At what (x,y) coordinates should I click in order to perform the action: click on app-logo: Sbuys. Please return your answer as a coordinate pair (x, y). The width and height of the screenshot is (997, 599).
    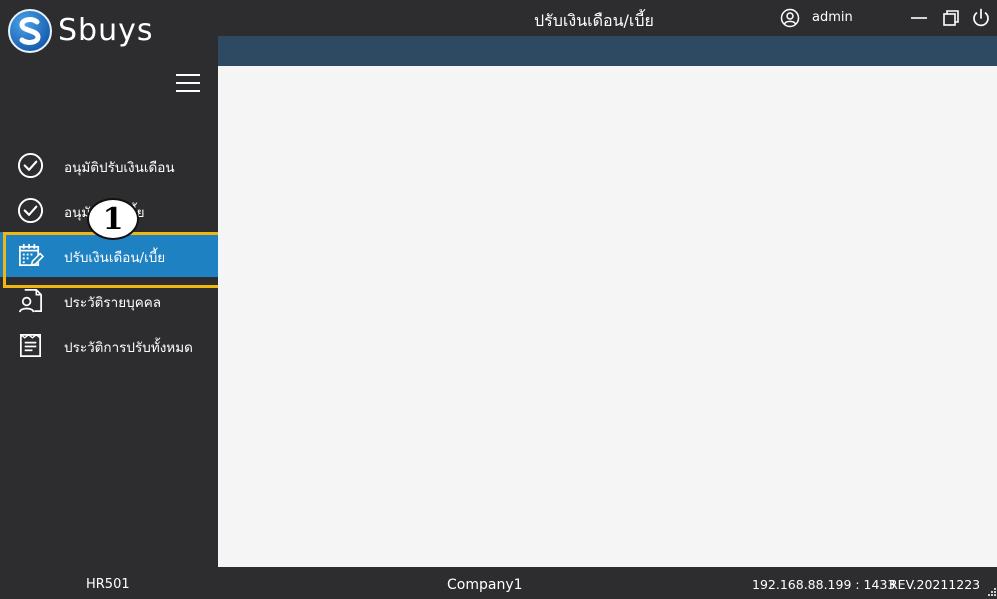
    Looking at the image, I should click on (93, 31).